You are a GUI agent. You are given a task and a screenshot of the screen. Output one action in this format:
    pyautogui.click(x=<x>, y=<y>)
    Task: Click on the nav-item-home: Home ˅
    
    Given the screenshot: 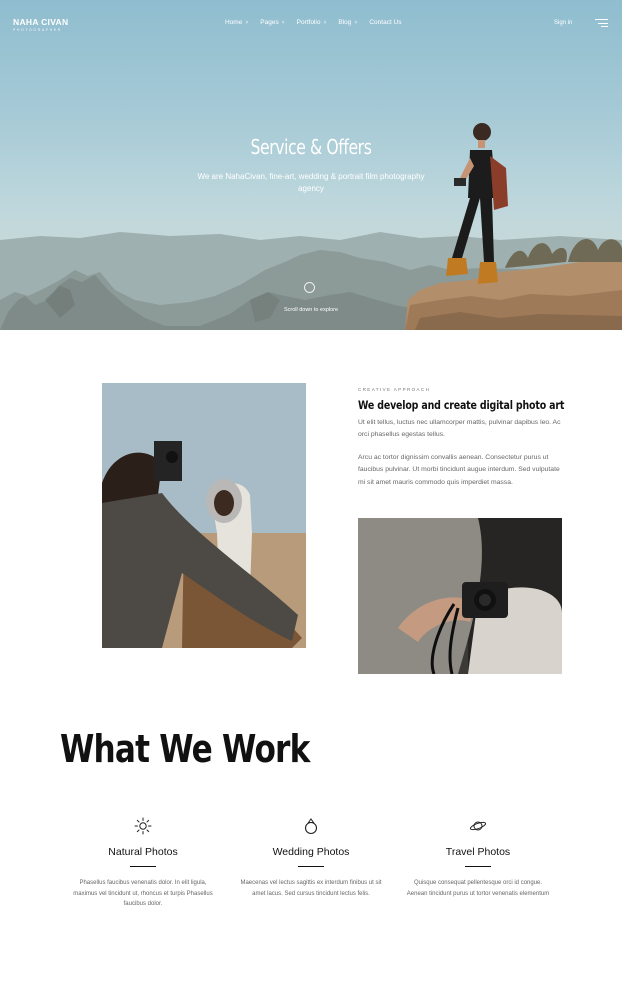 What is the action you would take?
    pyautogui.click(x=236, y=22)
    